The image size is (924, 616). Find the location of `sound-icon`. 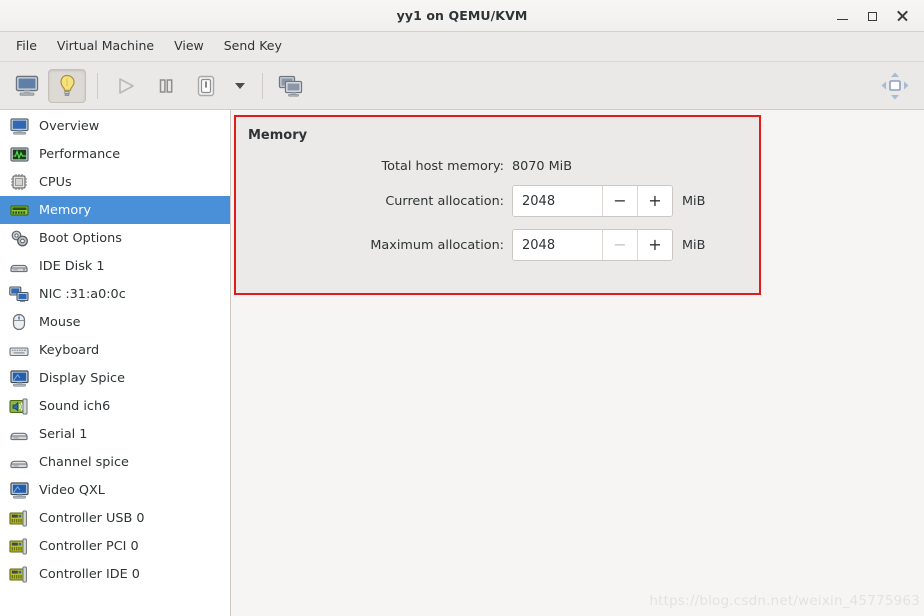

sound-icon is located at coordinates (19, 406).